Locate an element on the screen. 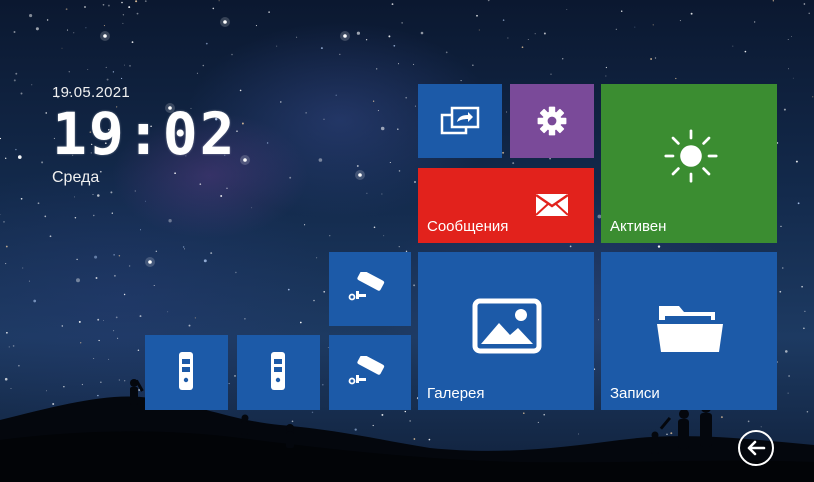 Image resolution: width=814 pixels, height=482 pixels. records-label: Записи is located at coordinates (635, 393).